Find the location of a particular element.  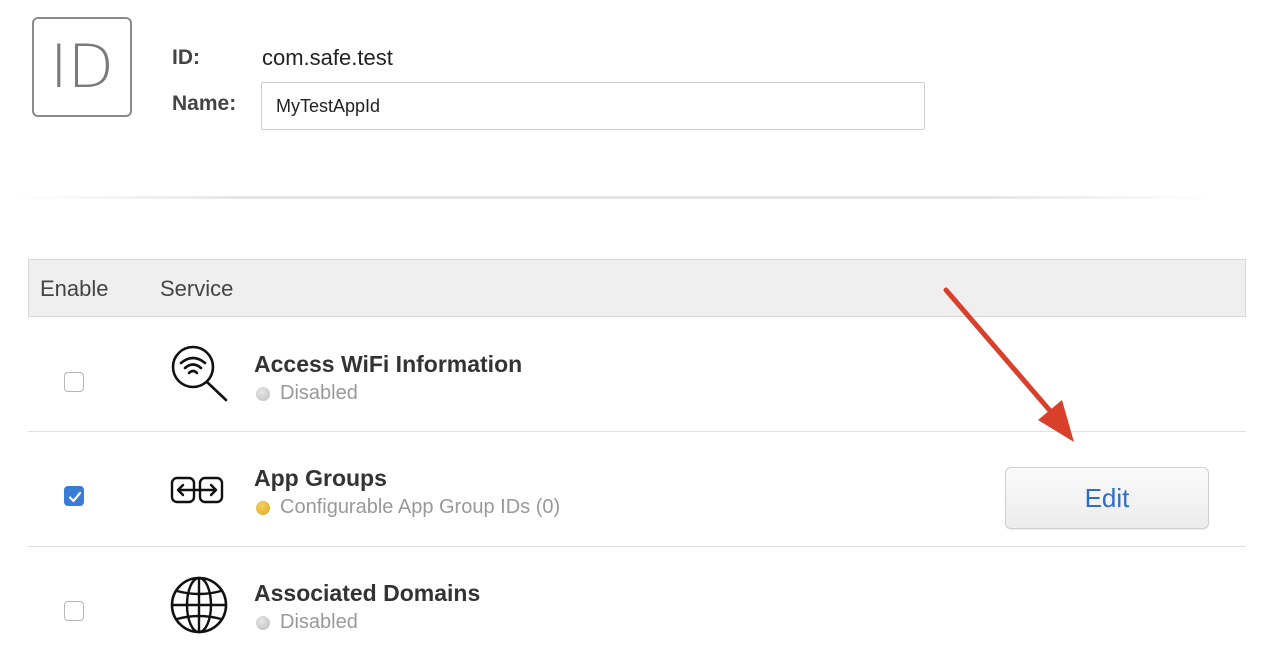

service-name-access-wifi: Access WiFi Information is located at coordinates (388, 364).